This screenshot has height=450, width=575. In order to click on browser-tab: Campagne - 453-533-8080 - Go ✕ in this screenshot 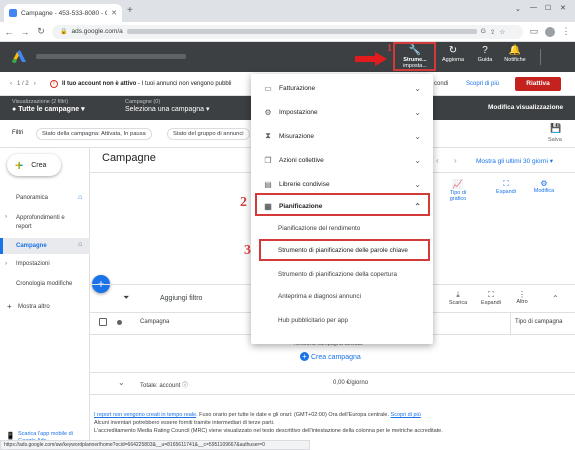, I will do `click(63, 13)`.